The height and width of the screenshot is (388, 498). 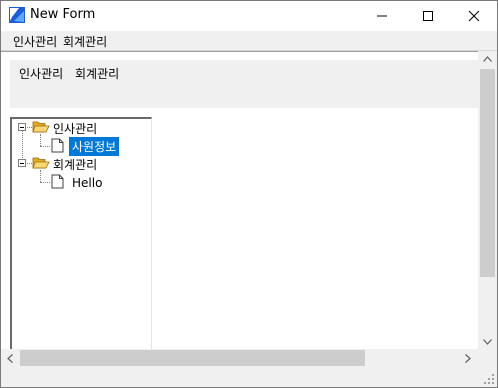 I want to click on minimize-button, so click(x=382, y=15).